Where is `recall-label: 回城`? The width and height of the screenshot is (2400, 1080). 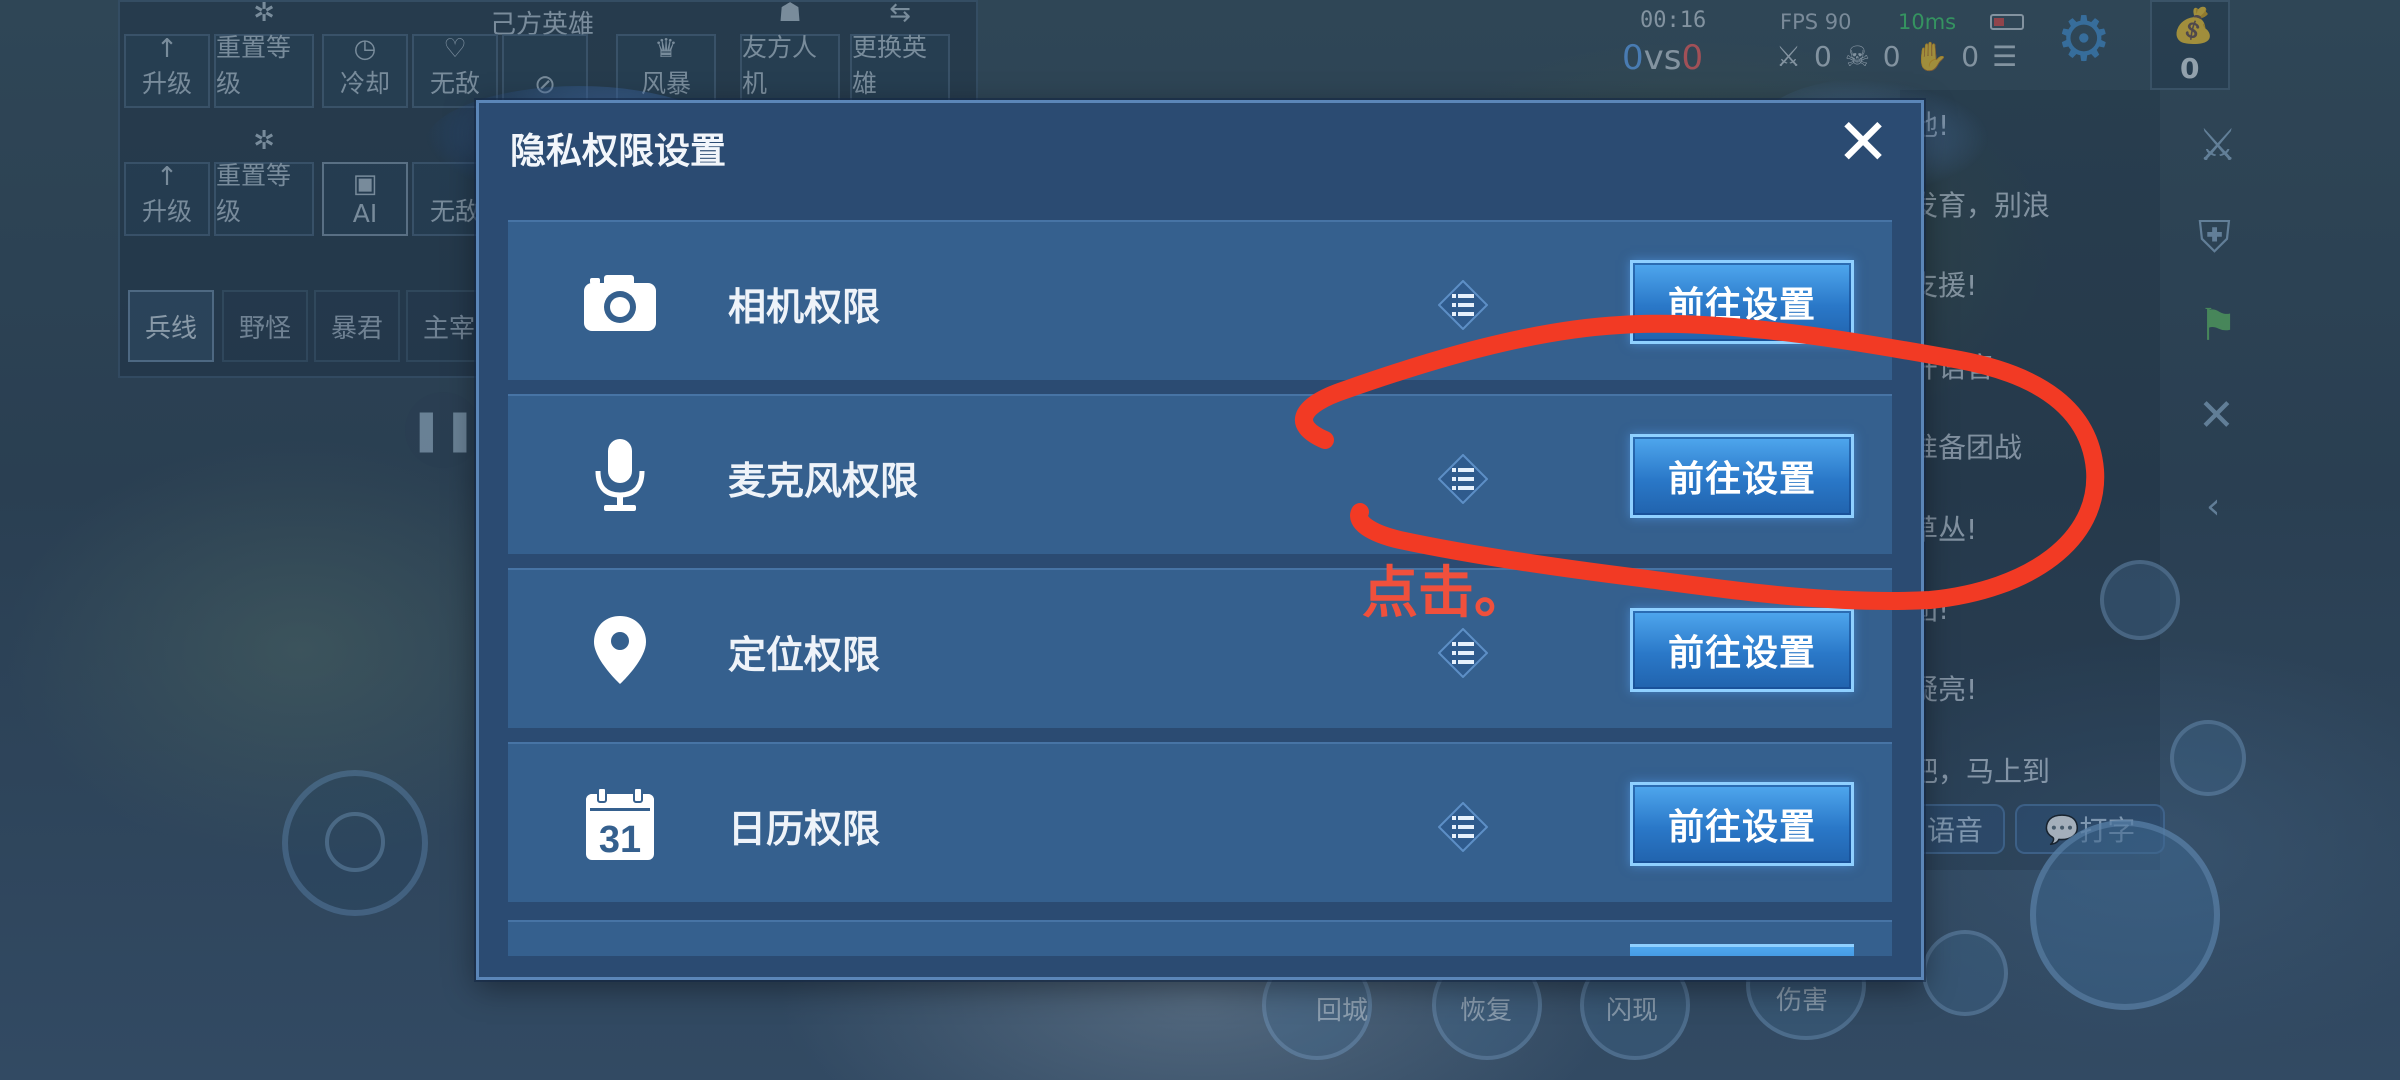
recall-label: 回城 is located at coordinates (1342, 1011).